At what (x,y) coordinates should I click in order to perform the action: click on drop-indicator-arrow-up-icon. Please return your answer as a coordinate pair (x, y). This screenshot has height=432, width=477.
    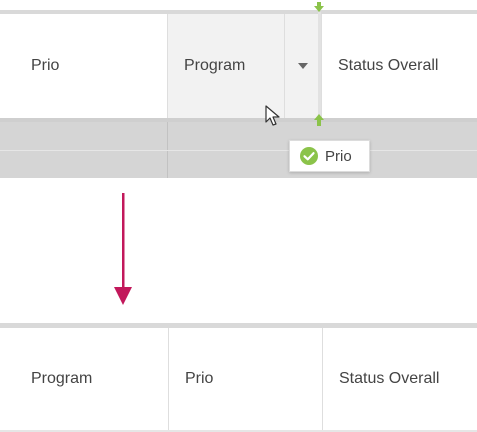
    Looking at the image, I should click on (319, 120).